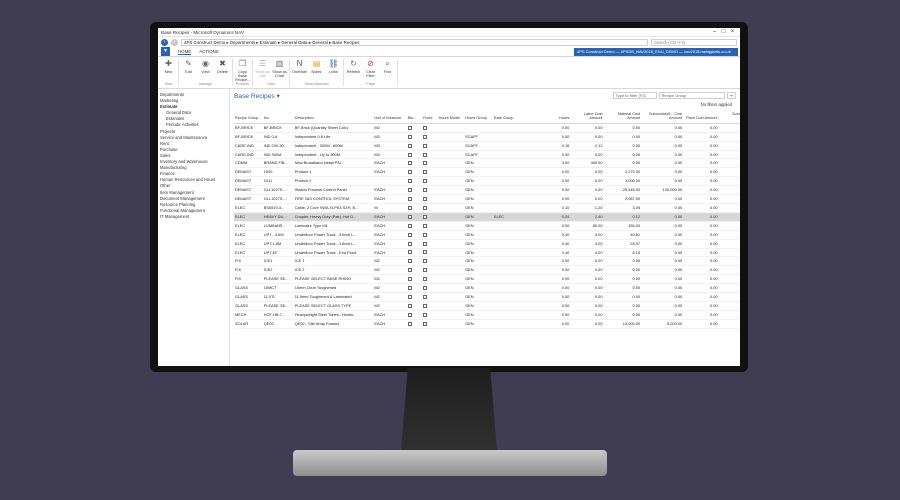  I want to click on filter-go-icon: ➔, so click(731, 95).